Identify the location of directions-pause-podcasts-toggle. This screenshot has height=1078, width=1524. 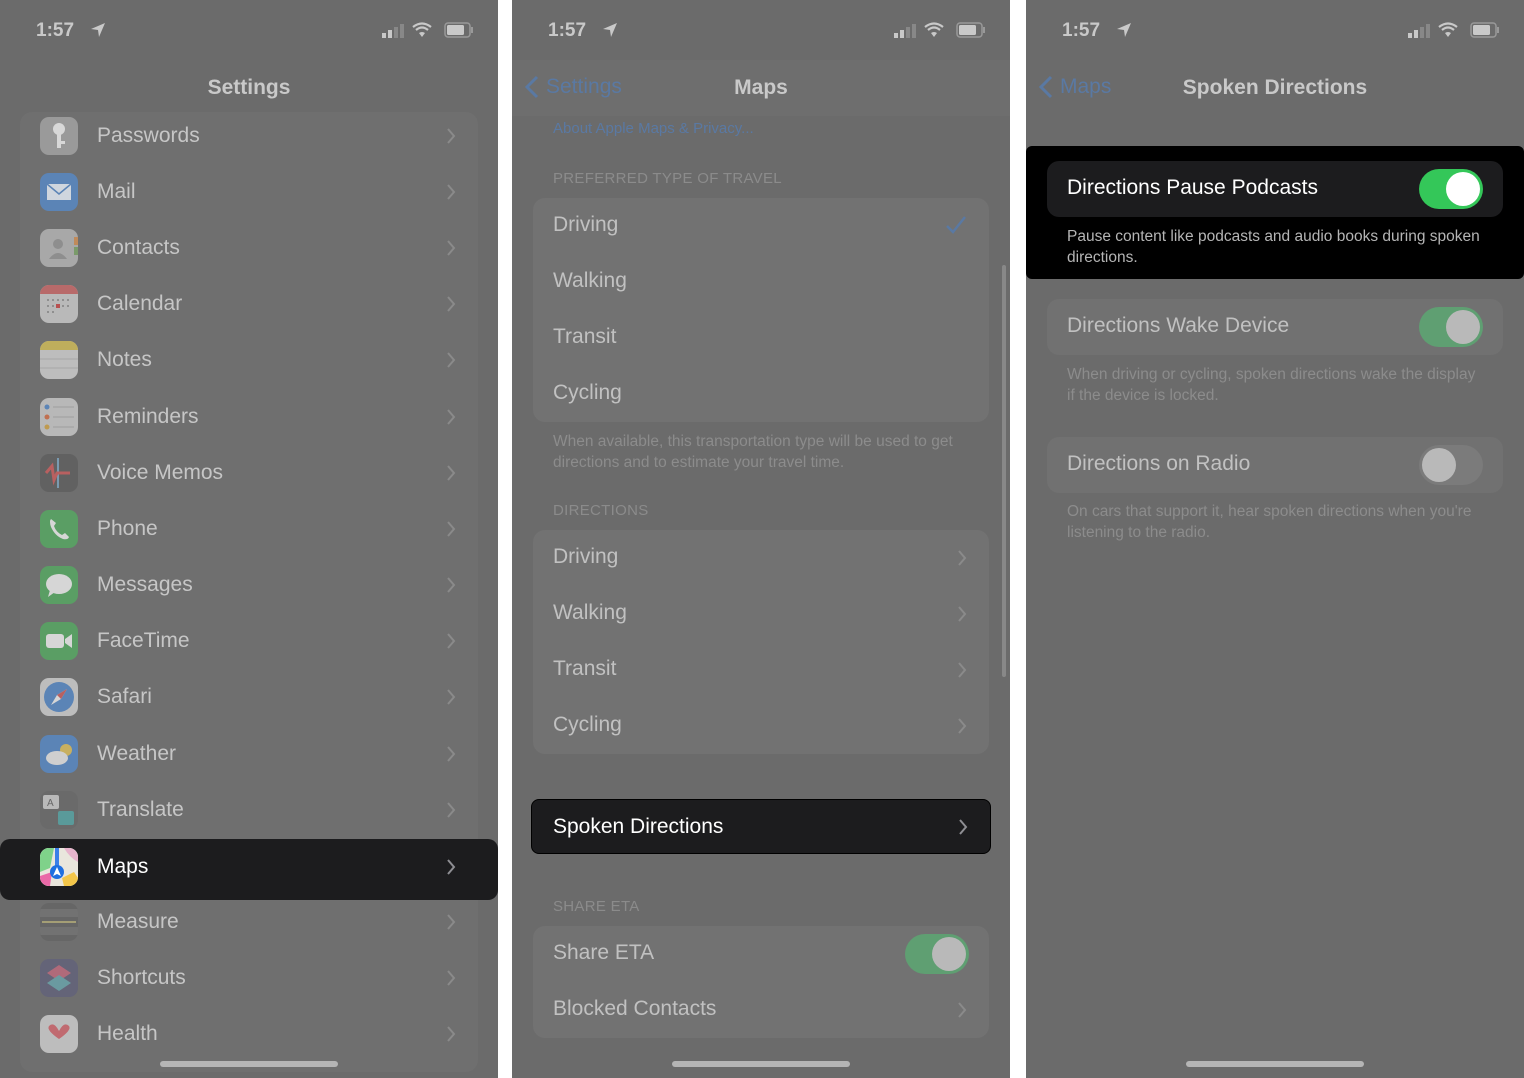
(1451, 189).